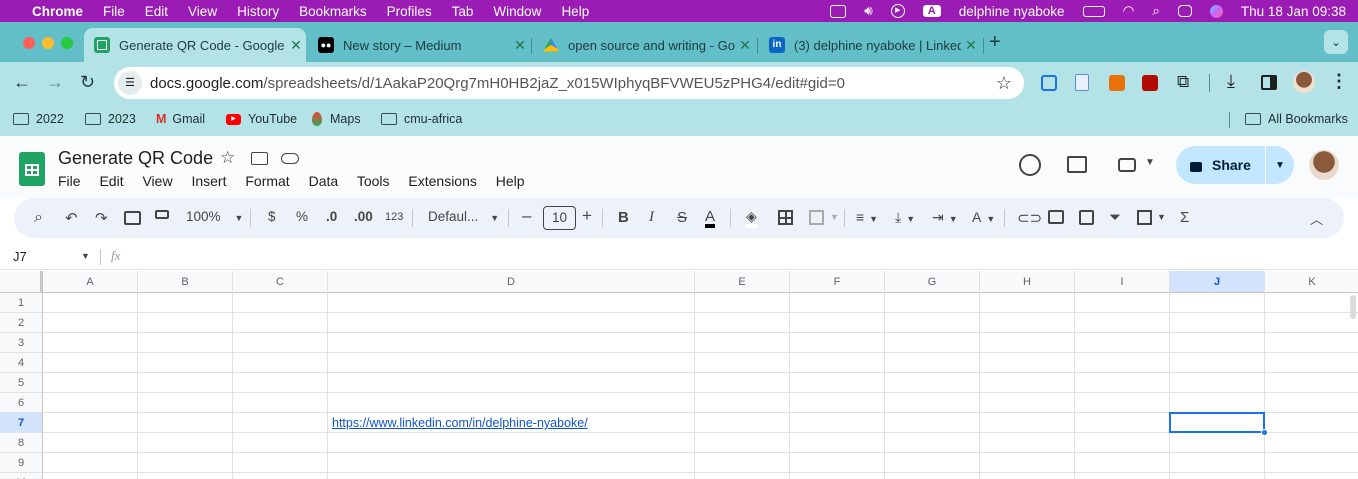  What do you see at coordinates (1264, 432) in the screenshot?
I see `fill-handle` at bounding box center [1264, 432].